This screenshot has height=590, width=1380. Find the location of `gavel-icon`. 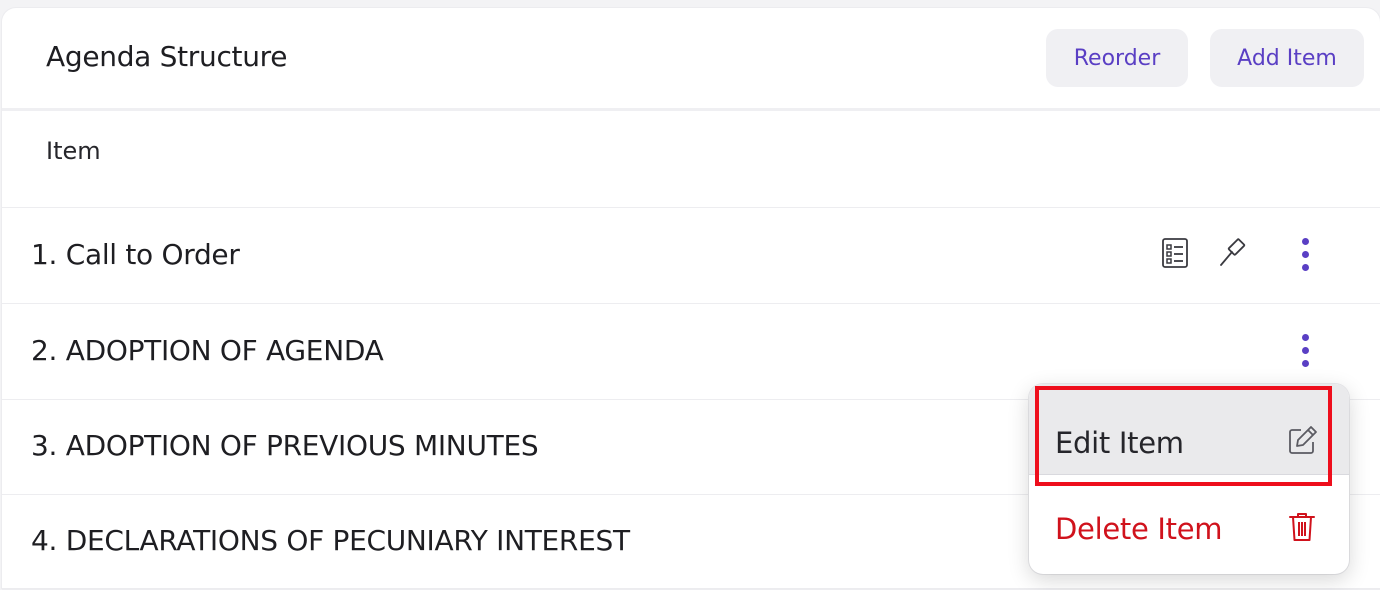

gavel-icon is located at coordinates (1233, 253).